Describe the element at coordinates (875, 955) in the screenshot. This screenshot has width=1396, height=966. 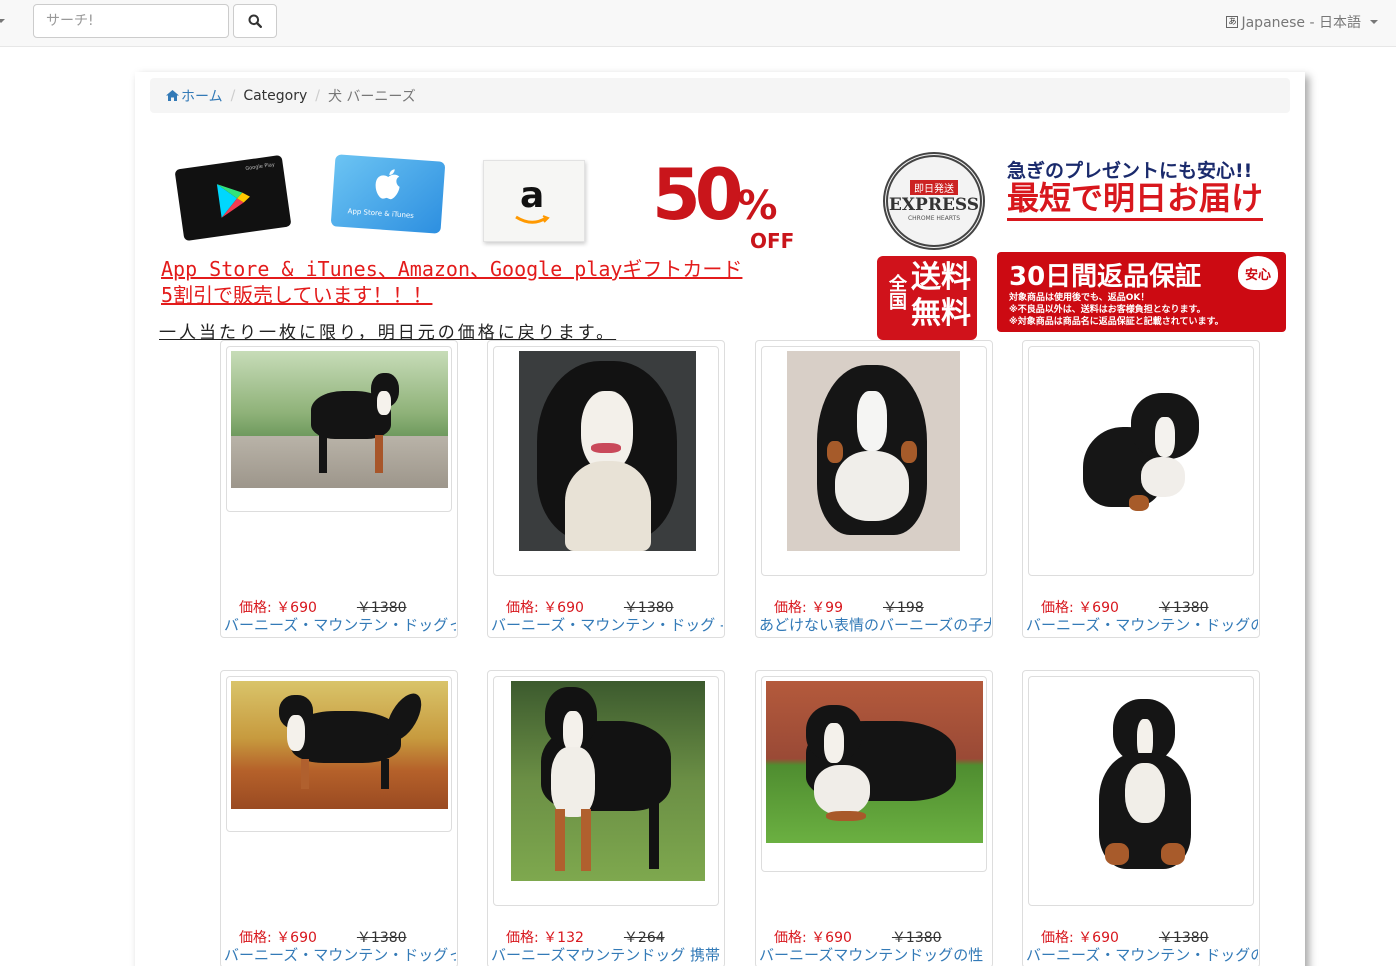
I see `product-title-link: バーニーズマウンテンドッグの性` at that location.